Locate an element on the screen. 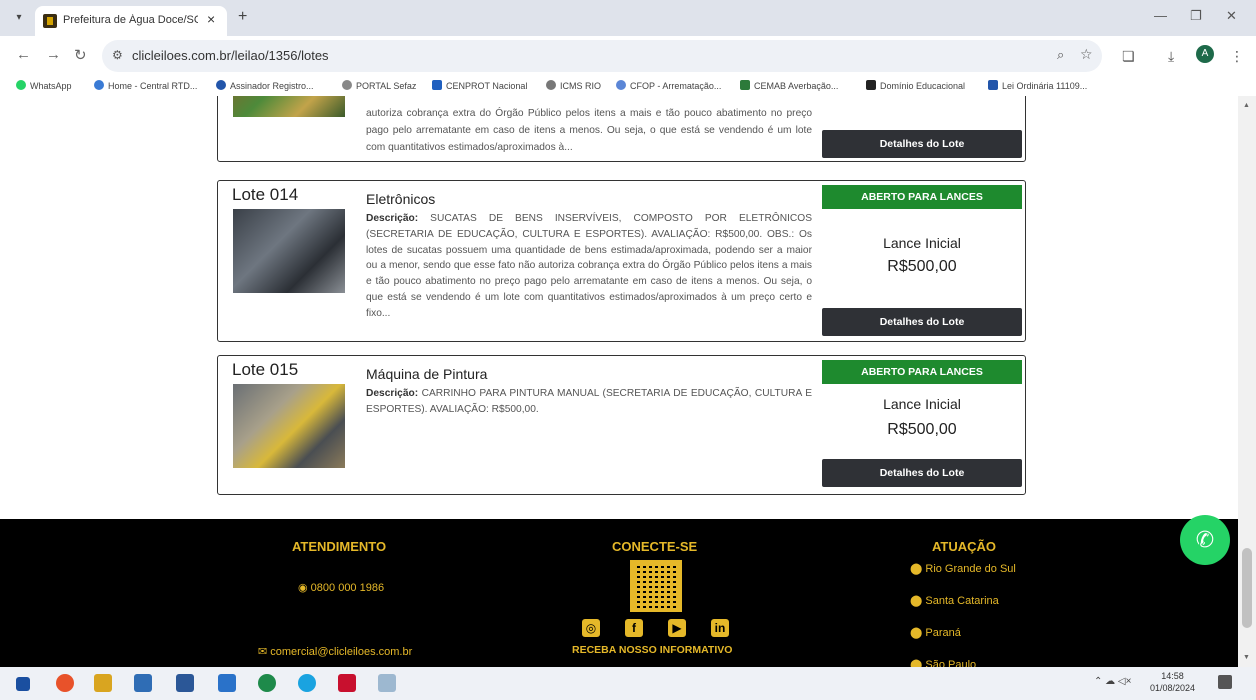 This screenshot has width=1256, height=700. email-link: ✉ comercial@clicleiloes.com.br is located at coordinates (335, 651).